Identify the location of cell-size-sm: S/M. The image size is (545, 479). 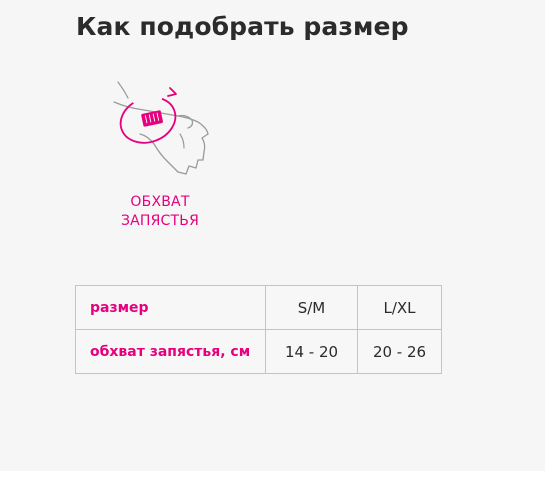
(311, 307).